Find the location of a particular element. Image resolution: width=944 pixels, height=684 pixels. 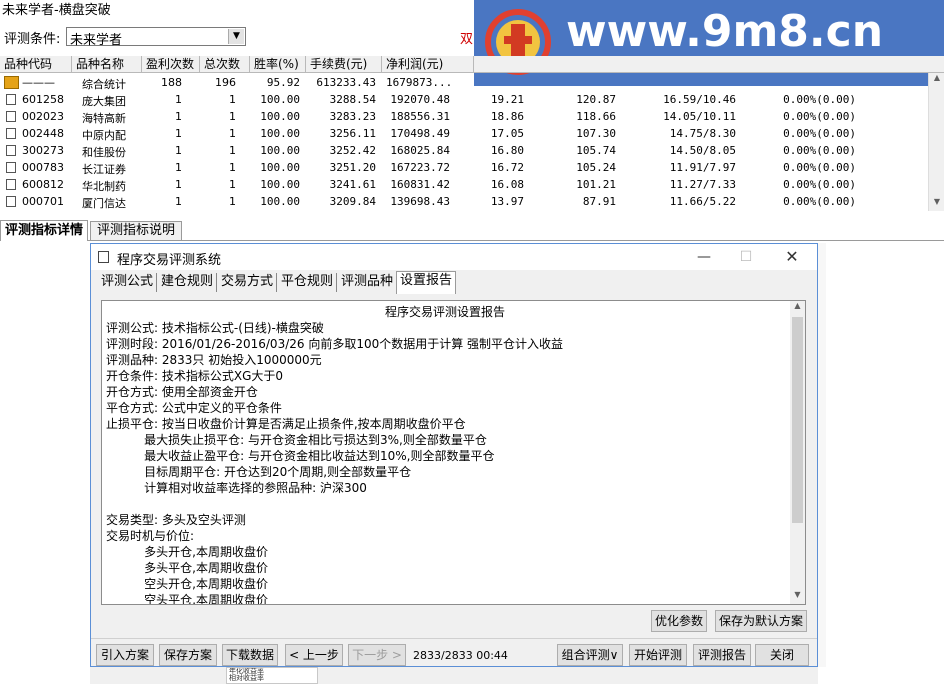

condition-select-value: 未来学者 is located at coordinates (96, 40).